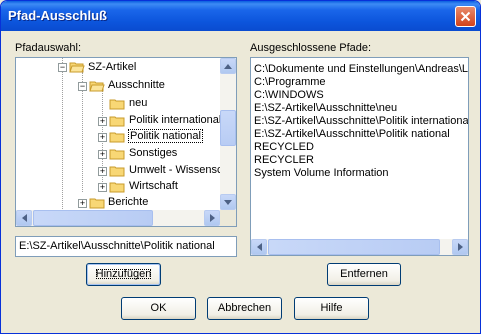 The height and width of the screenshot is (334, 481). I want to click on tree-item-politik-national: Politik national, so click(165, 136).